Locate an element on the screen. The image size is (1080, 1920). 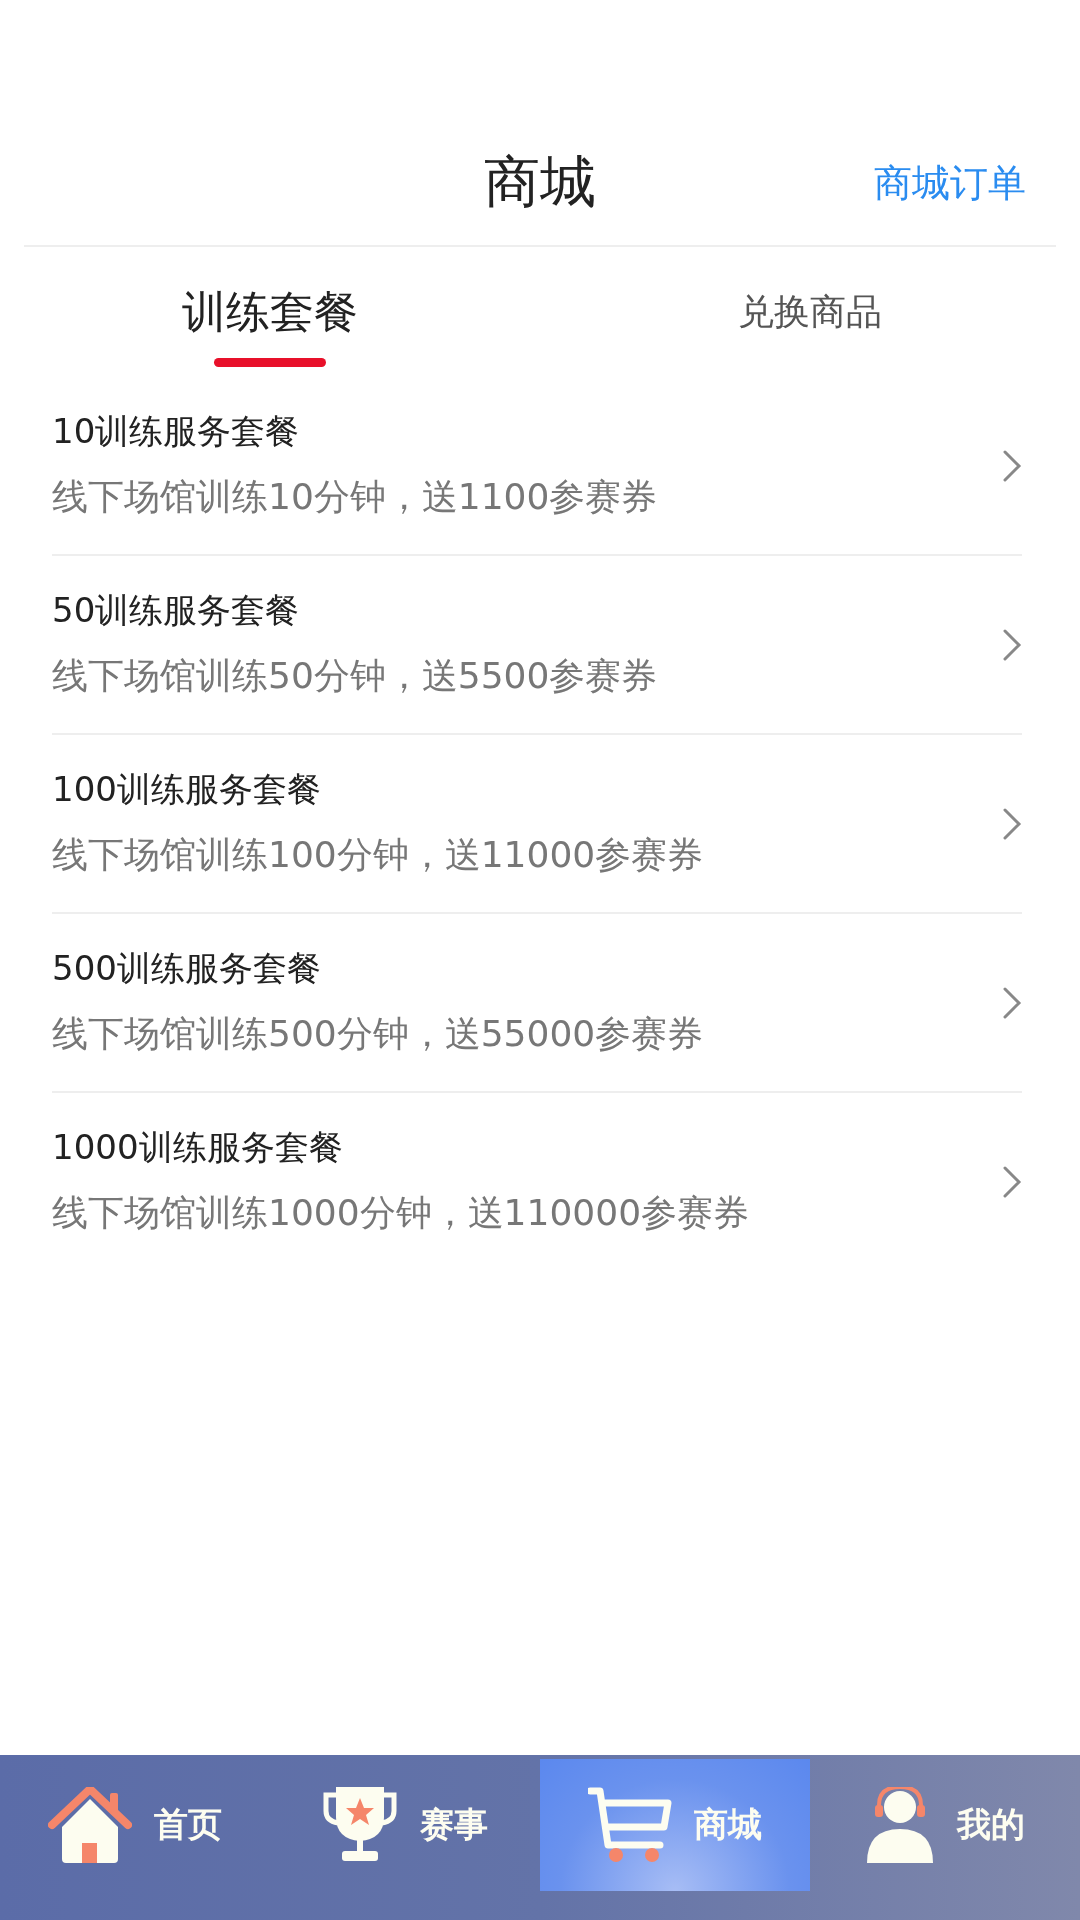
package-item: 1000训练服务套餐 线下场馆训练1000分钟，送110000参赛券 is located at coordinates (537, 1181).